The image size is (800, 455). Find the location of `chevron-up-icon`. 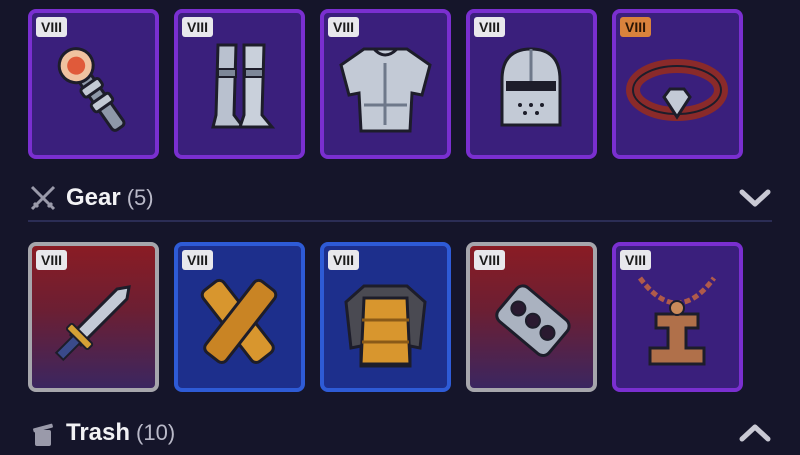

chevron-up-icon is located at coordinates (755, 433).